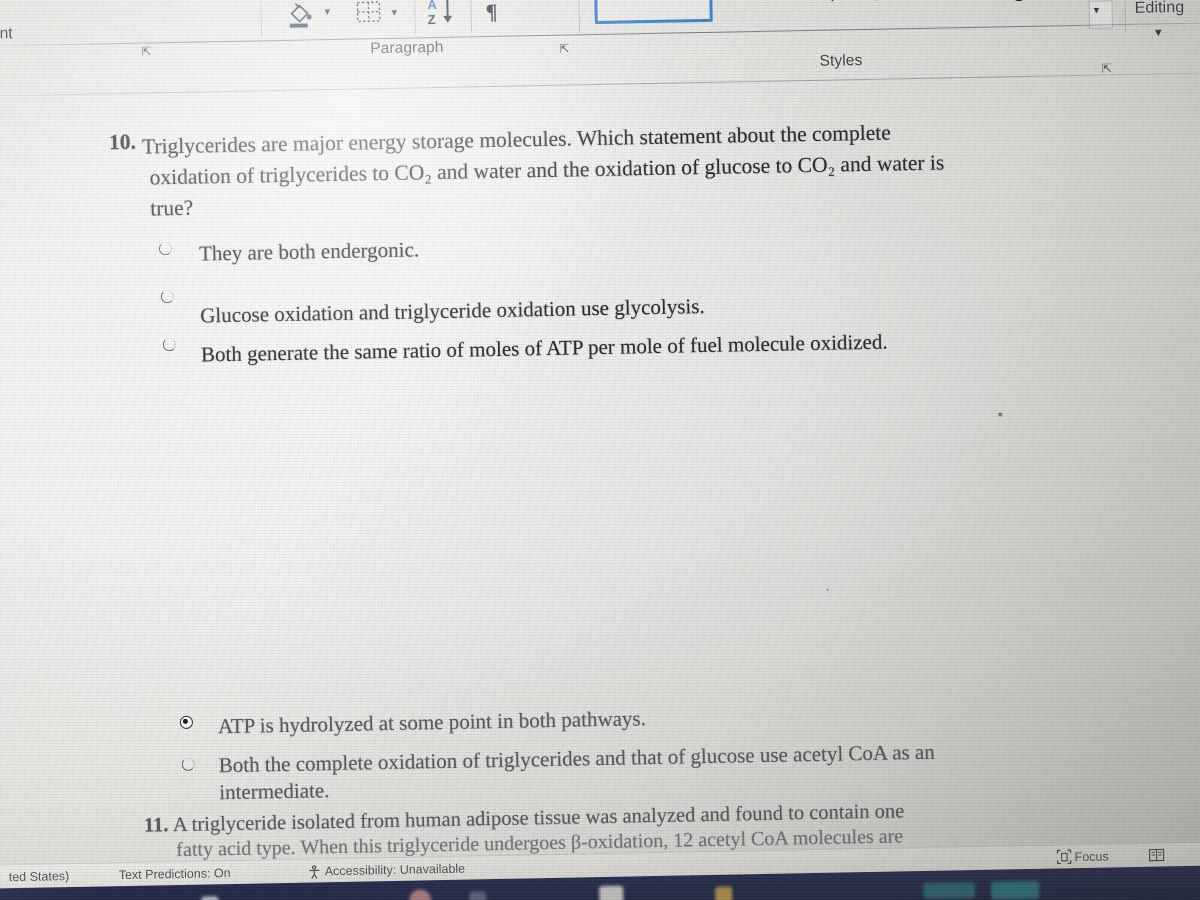  What do you see at coordinates (165, 249) in the screenshot?
I see `question-10-option-a-radio` at bounding box center [165, 249].